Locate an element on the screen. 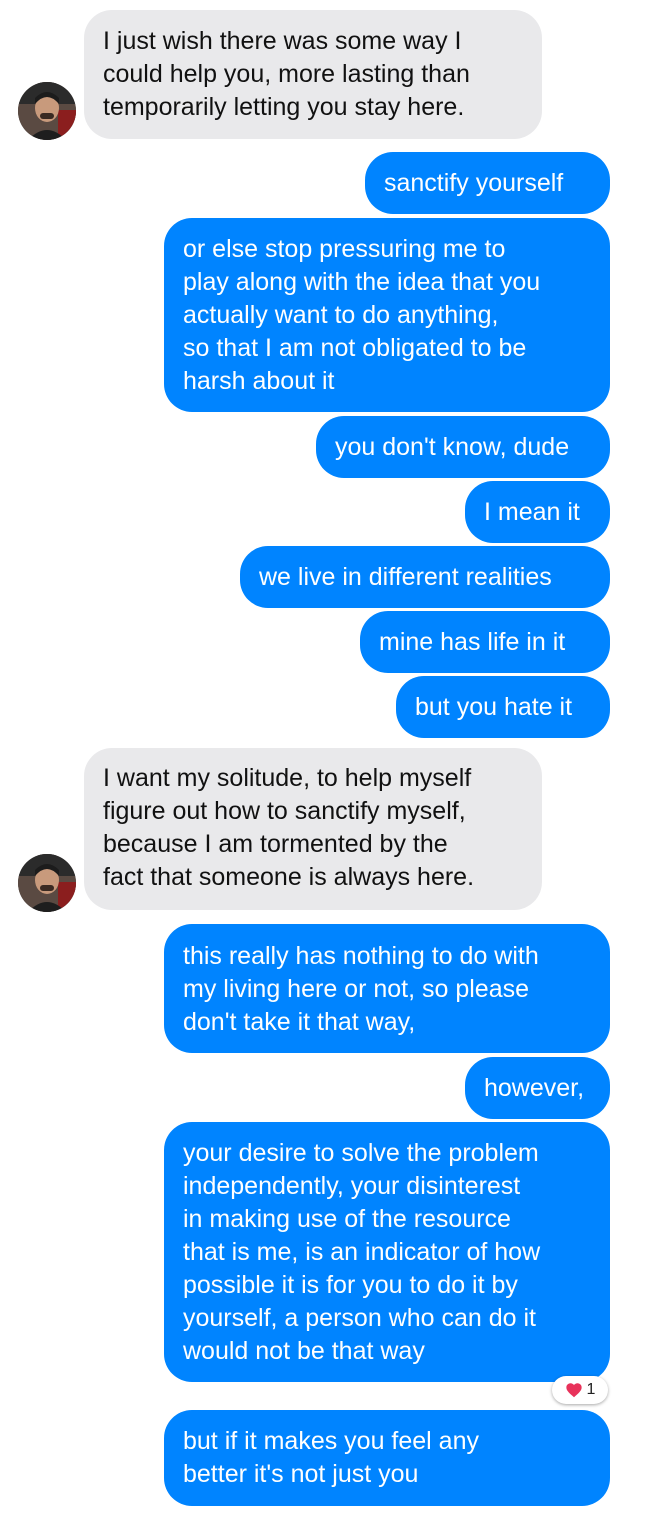 The image size is (648, 1519). message-bubble-outgoing: you don't know, dude is located at coordinates (463, 447).